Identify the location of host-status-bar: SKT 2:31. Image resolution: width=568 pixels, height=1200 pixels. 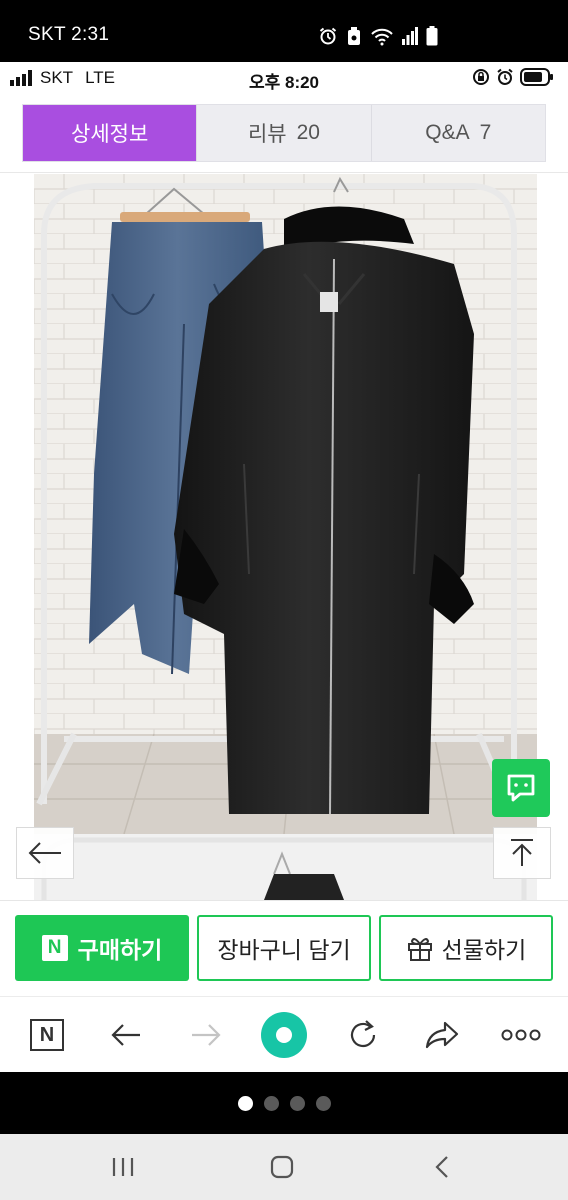
(284, 31).